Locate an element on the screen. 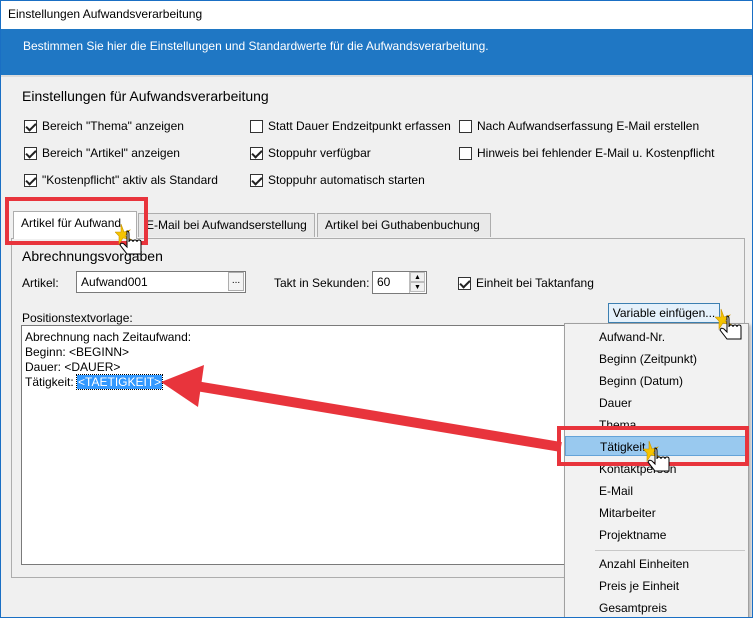  arrow-head is located at coordinates (182, 386).